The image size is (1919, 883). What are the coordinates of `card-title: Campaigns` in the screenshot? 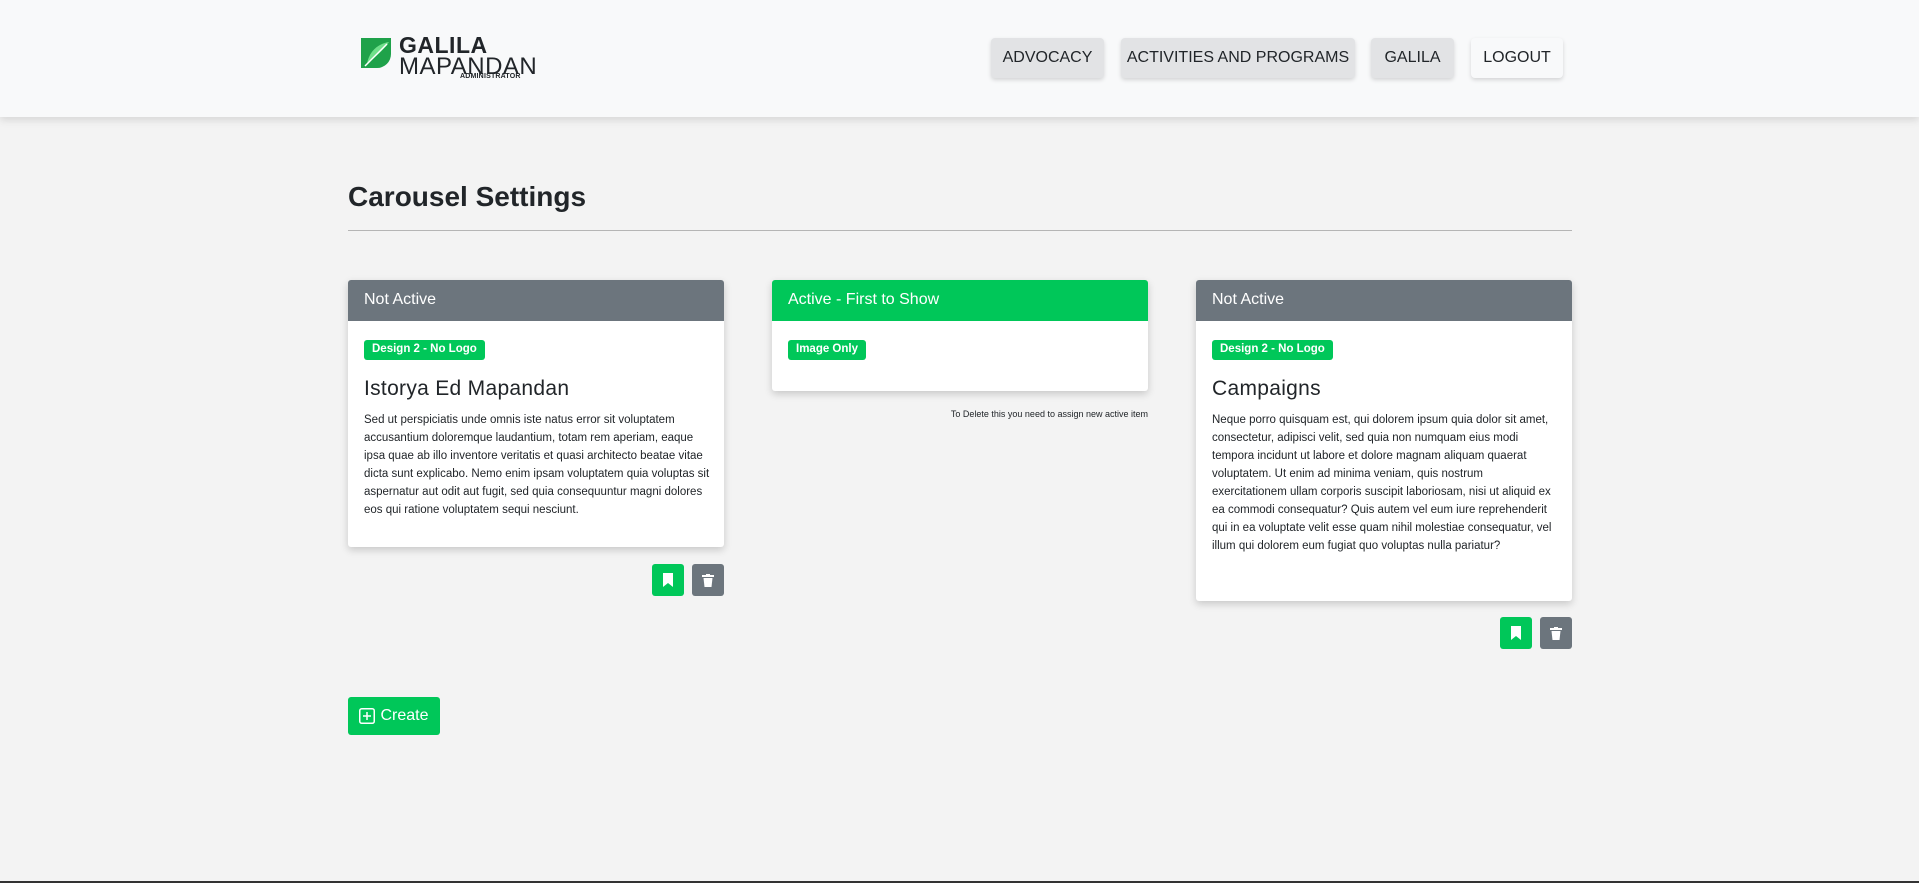 It's located at (1266, 388).